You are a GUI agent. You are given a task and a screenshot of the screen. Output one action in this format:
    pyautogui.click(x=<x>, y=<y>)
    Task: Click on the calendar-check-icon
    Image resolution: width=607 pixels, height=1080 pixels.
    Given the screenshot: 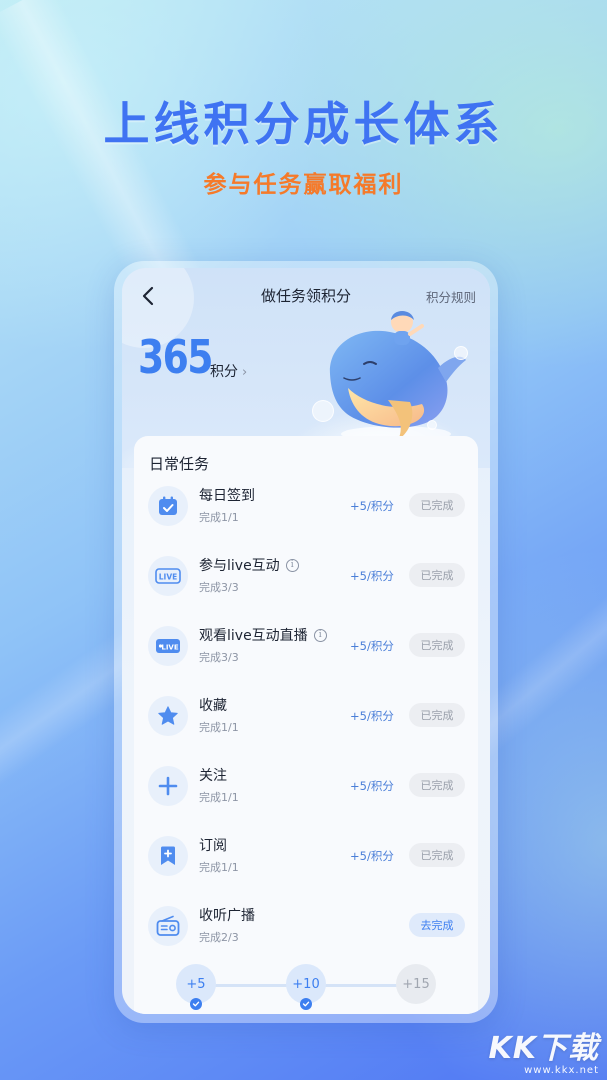 What is the action you would take?
    pyautogui.click(x=168, y=505)
    